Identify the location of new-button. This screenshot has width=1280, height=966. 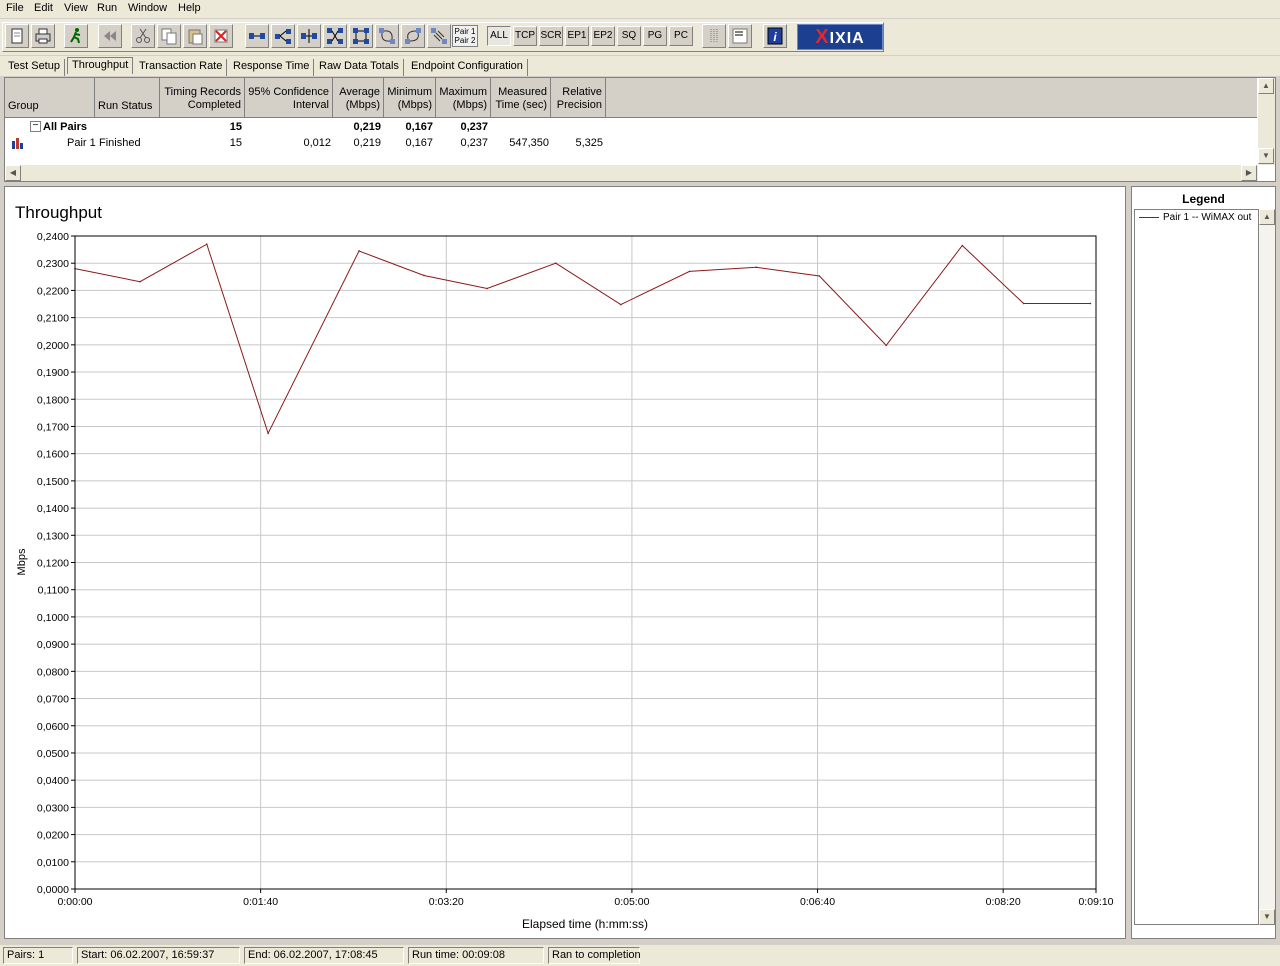
(17, 36).